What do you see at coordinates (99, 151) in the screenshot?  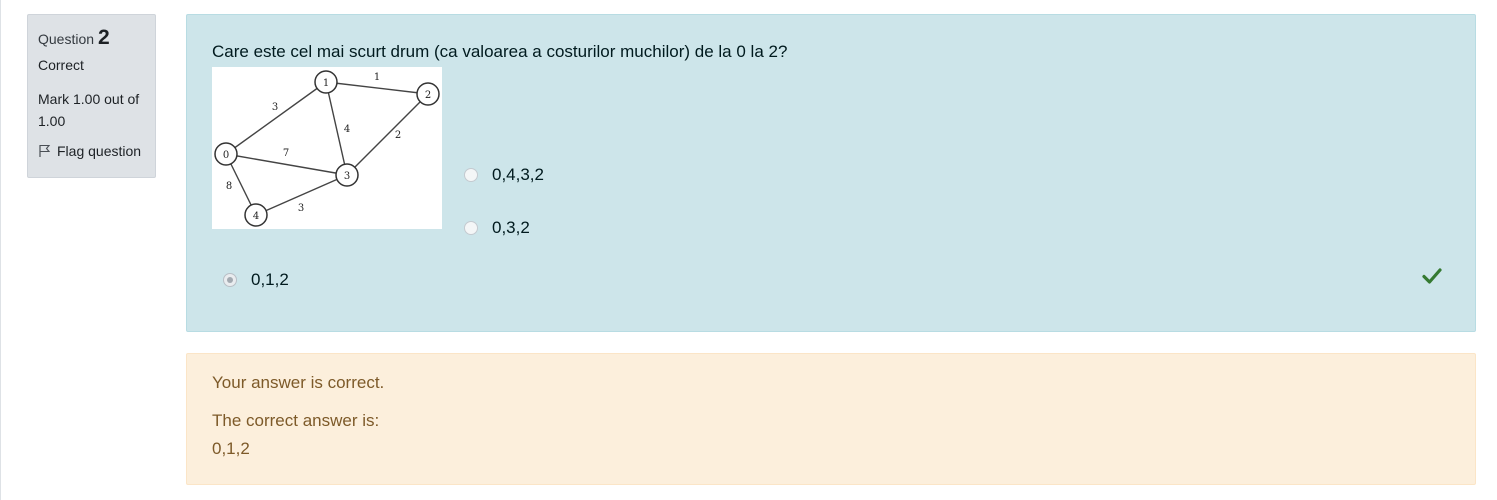 I see `flag-question-label: Flag question` at bounding box center [99, 151].